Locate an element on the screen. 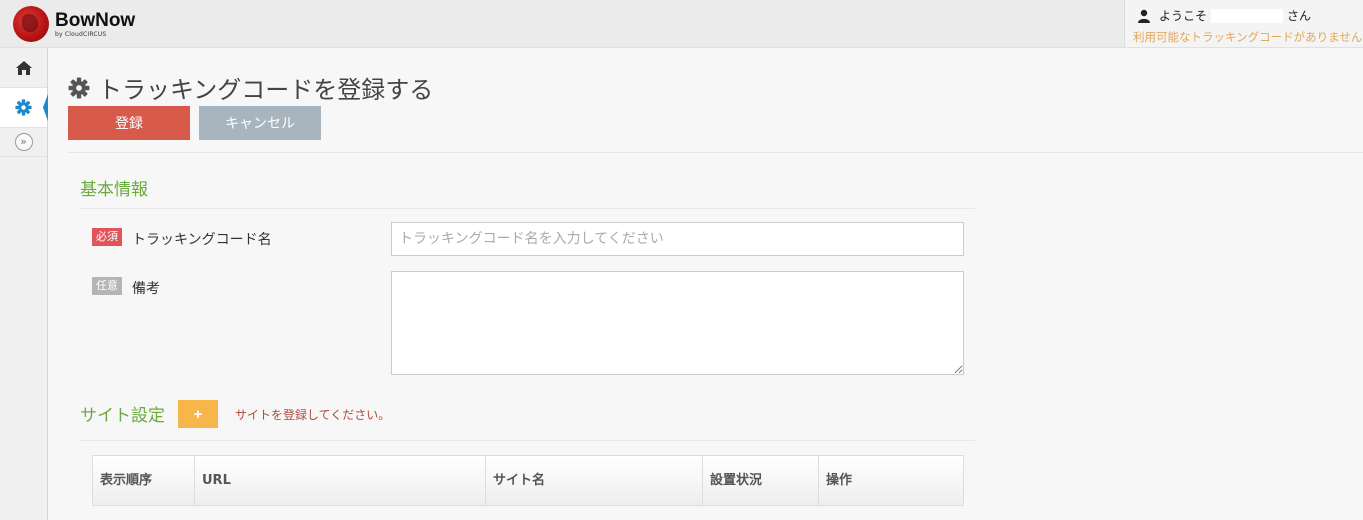 The width and height of the screenshot is (1363, 520). welcome-prefix: ようこそ is located at coordinates (1183, 16).